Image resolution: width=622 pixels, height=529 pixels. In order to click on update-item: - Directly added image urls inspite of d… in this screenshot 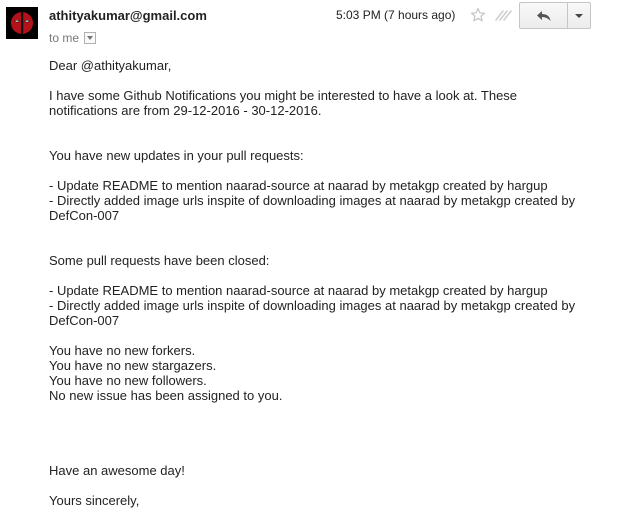, I will do `click(312, 200)`.